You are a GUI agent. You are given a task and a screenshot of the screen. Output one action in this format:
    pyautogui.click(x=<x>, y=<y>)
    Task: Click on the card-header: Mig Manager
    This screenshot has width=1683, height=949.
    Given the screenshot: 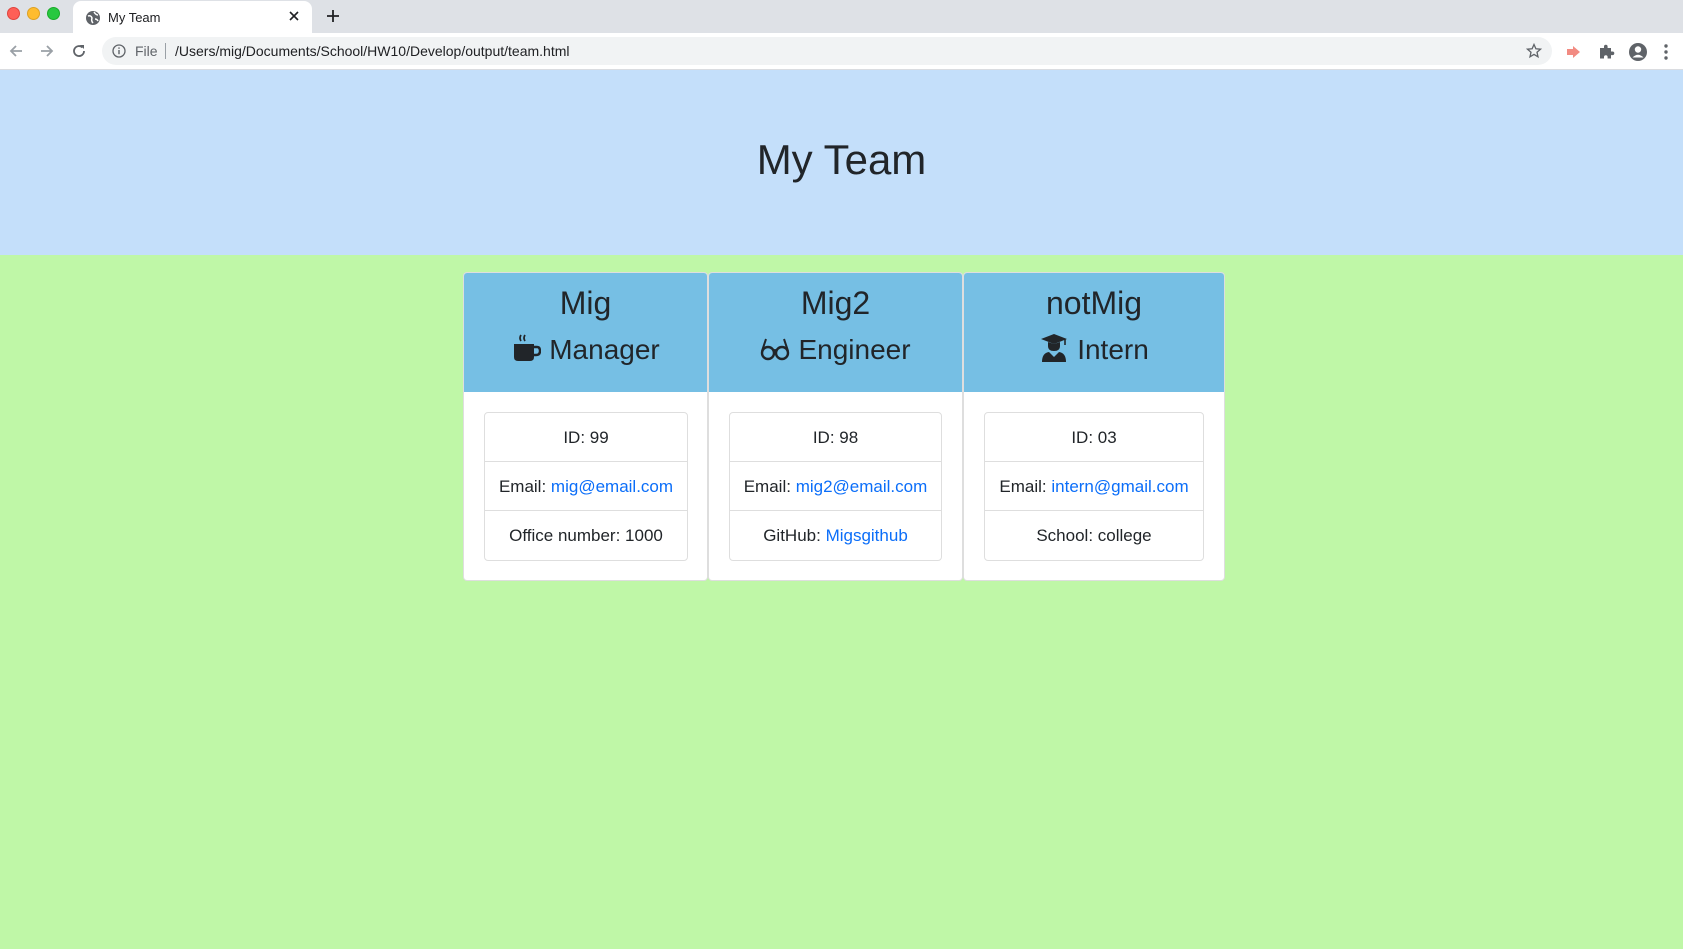 What is the action you would take?
    pyautogui.click(x=585, y=332)
    